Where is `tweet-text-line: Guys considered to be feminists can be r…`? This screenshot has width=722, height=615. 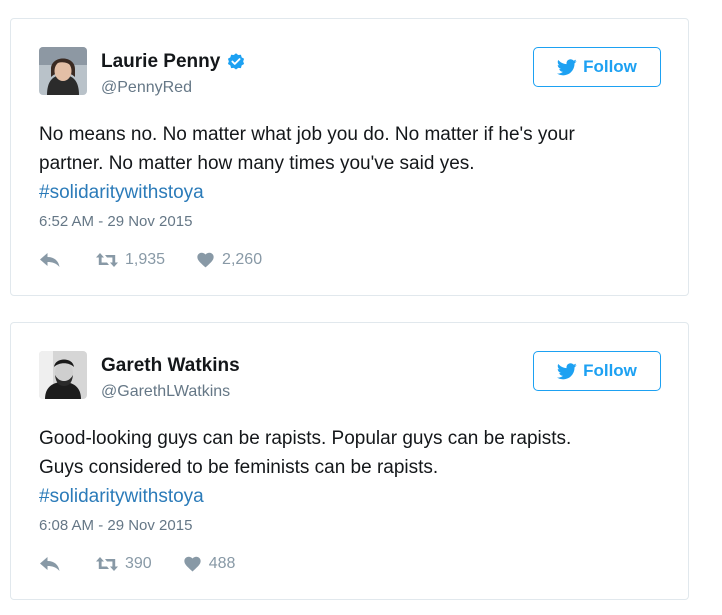 tweet-text-line: Guys considered to be feminists can be r… is located at coordinates (239, 467).